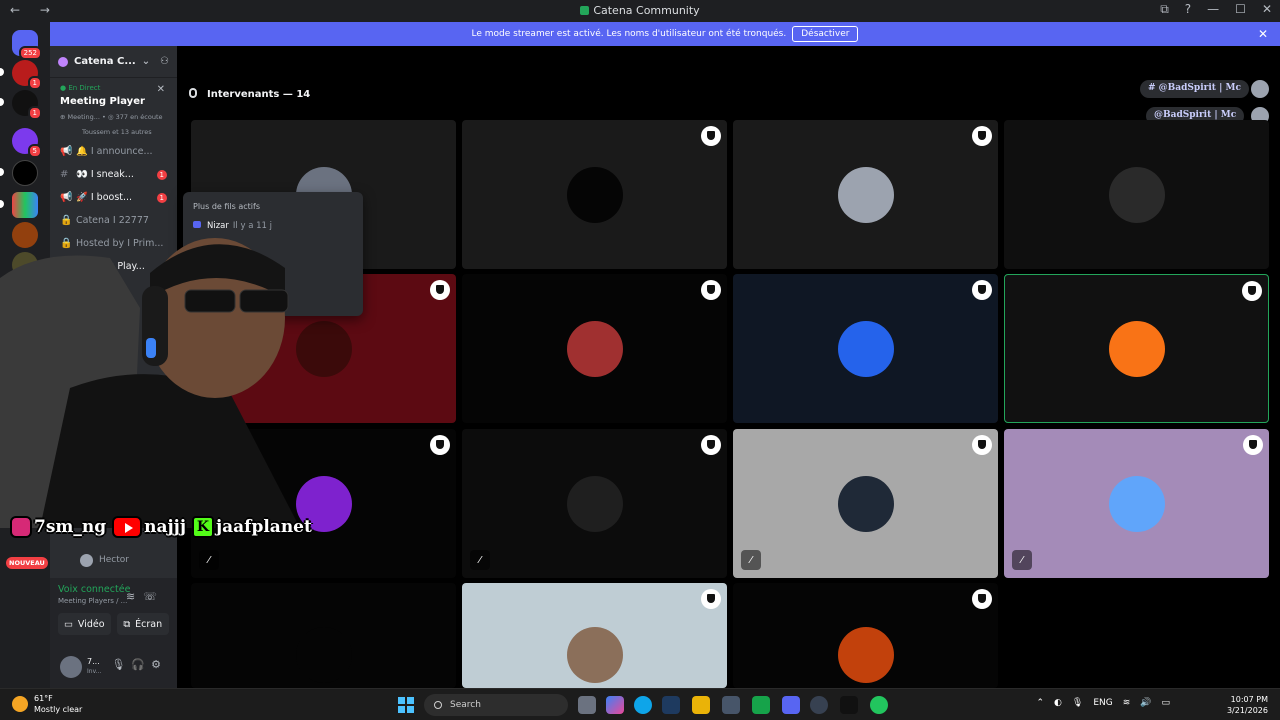 Image resolution: width=1280 pixels, height=720 pixels. I want to click on inbox-icon: ⧉, so click(1164, 9).